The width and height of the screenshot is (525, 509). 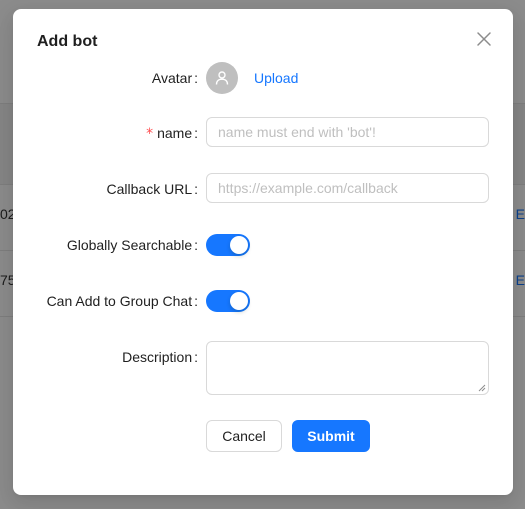 What do you see at coordinates (172, 78) in the screenshot?
I see `avatar-label-text: Avatar` at bounding box center [172, 78].